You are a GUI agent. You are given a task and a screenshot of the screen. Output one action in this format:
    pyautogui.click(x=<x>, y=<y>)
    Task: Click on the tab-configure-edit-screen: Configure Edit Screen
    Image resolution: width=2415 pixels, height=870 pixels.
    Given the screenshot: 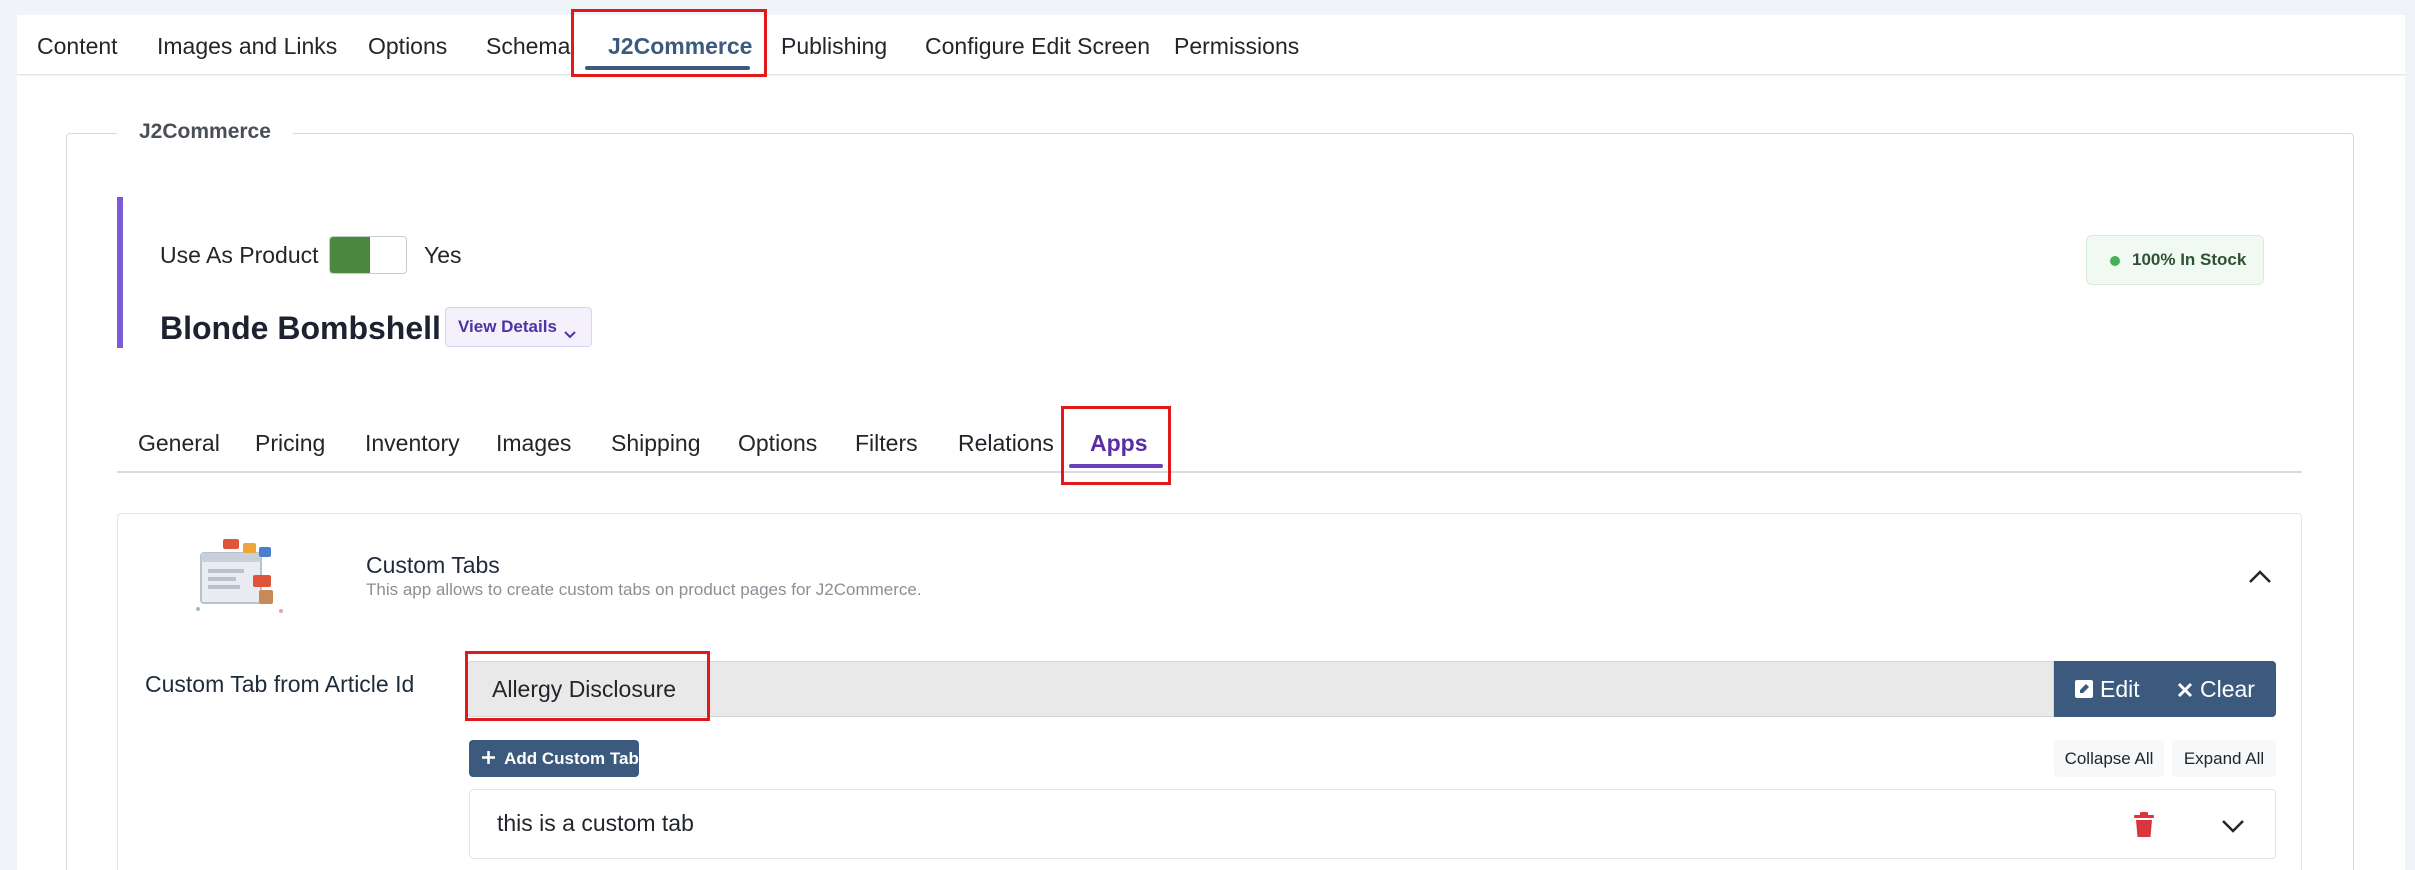 What is the action you would take?
    pyautogui.click(x=1037, y=45)
    